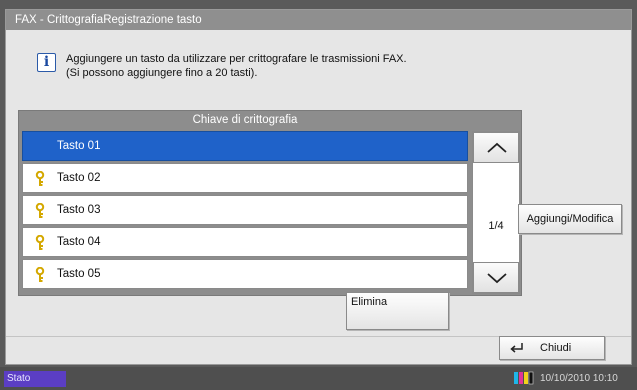  I want to click on scroll-up-button, so click(496, 147).